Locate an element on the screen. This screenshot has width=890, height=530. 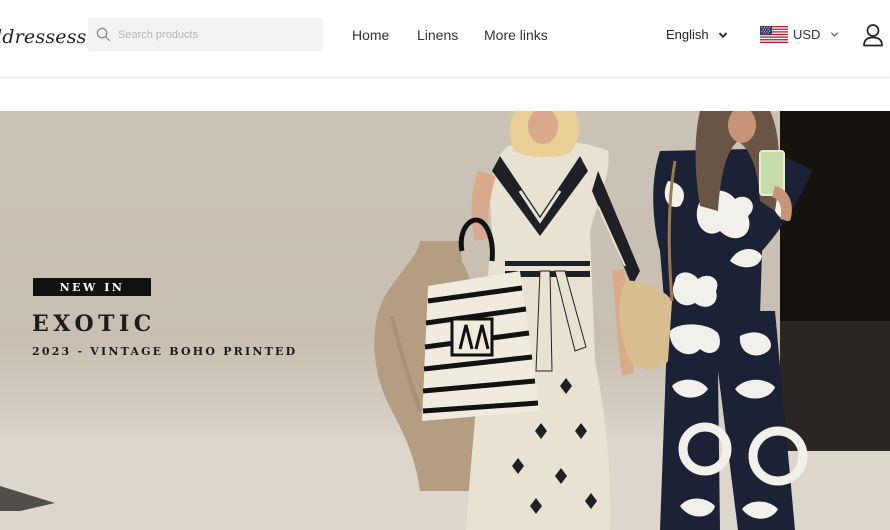
hero-subtitle: 2023 - VINTAGE BOHO PRINTED is located at coordinates (165, 351).